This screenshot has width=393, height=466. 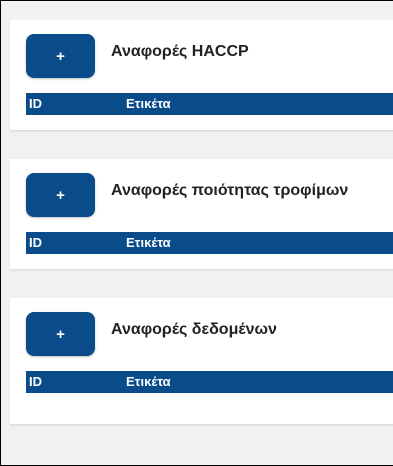 I want to click on section-header: + Αναφορές ποιότητας τροφίμων, so click(x=201, y=189).